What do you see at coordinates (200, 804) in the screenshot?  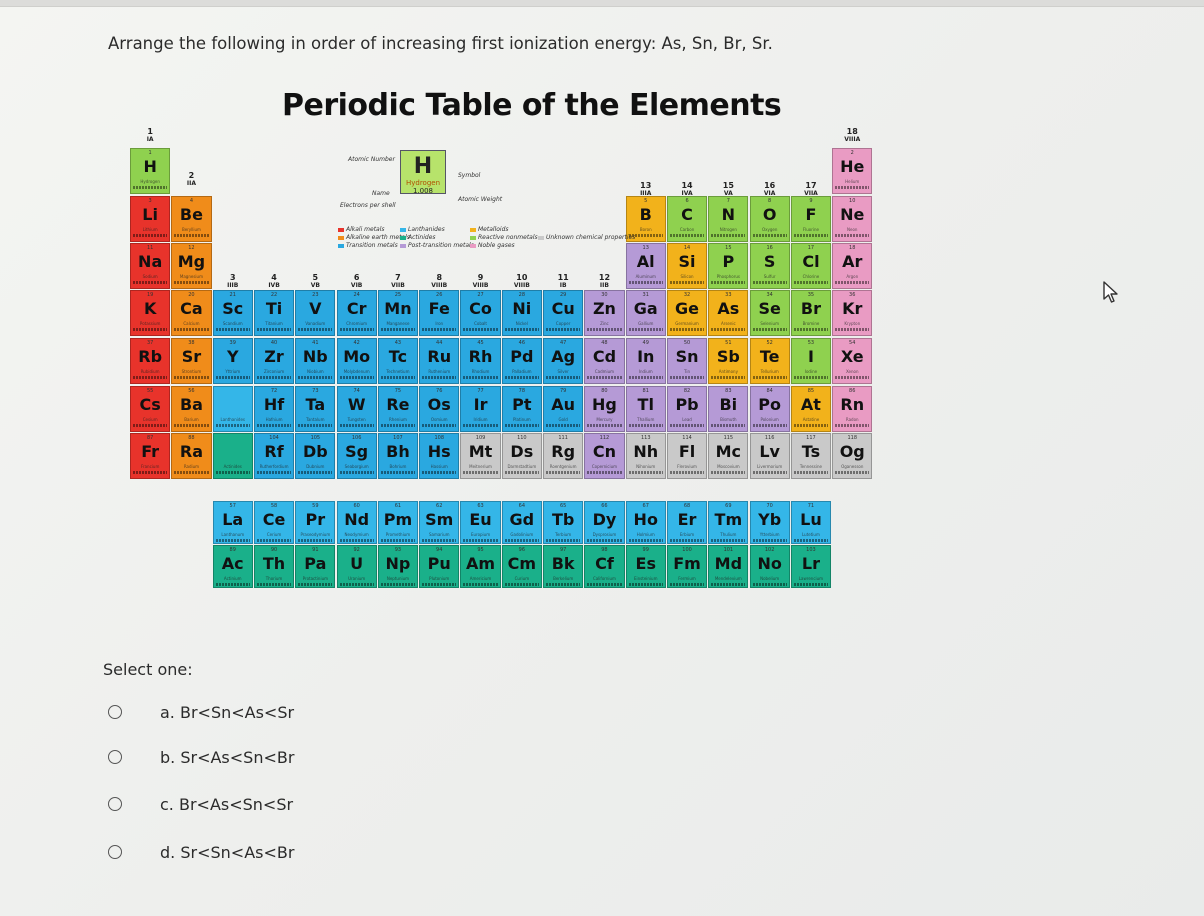 I see `option-c: c. Br<As<Sn<Sr` at bounding box center [200, 804].